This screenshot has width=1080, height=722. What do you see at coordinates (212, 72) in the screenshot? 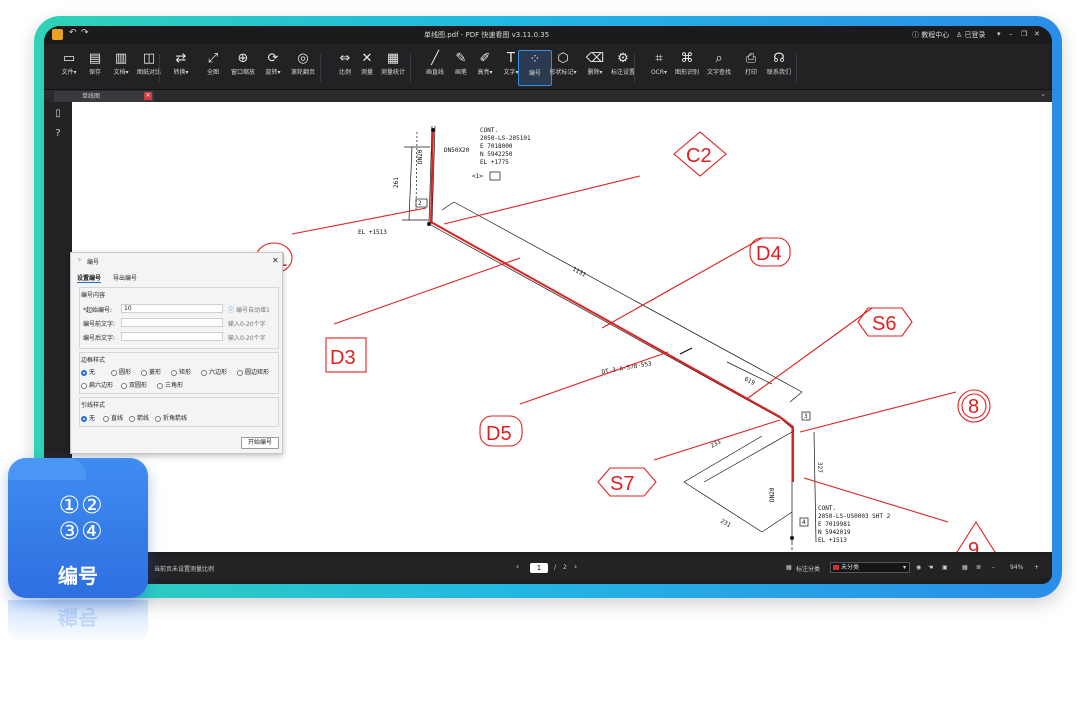
I see `tool-label: 全图` at bounding box center [212, 72].